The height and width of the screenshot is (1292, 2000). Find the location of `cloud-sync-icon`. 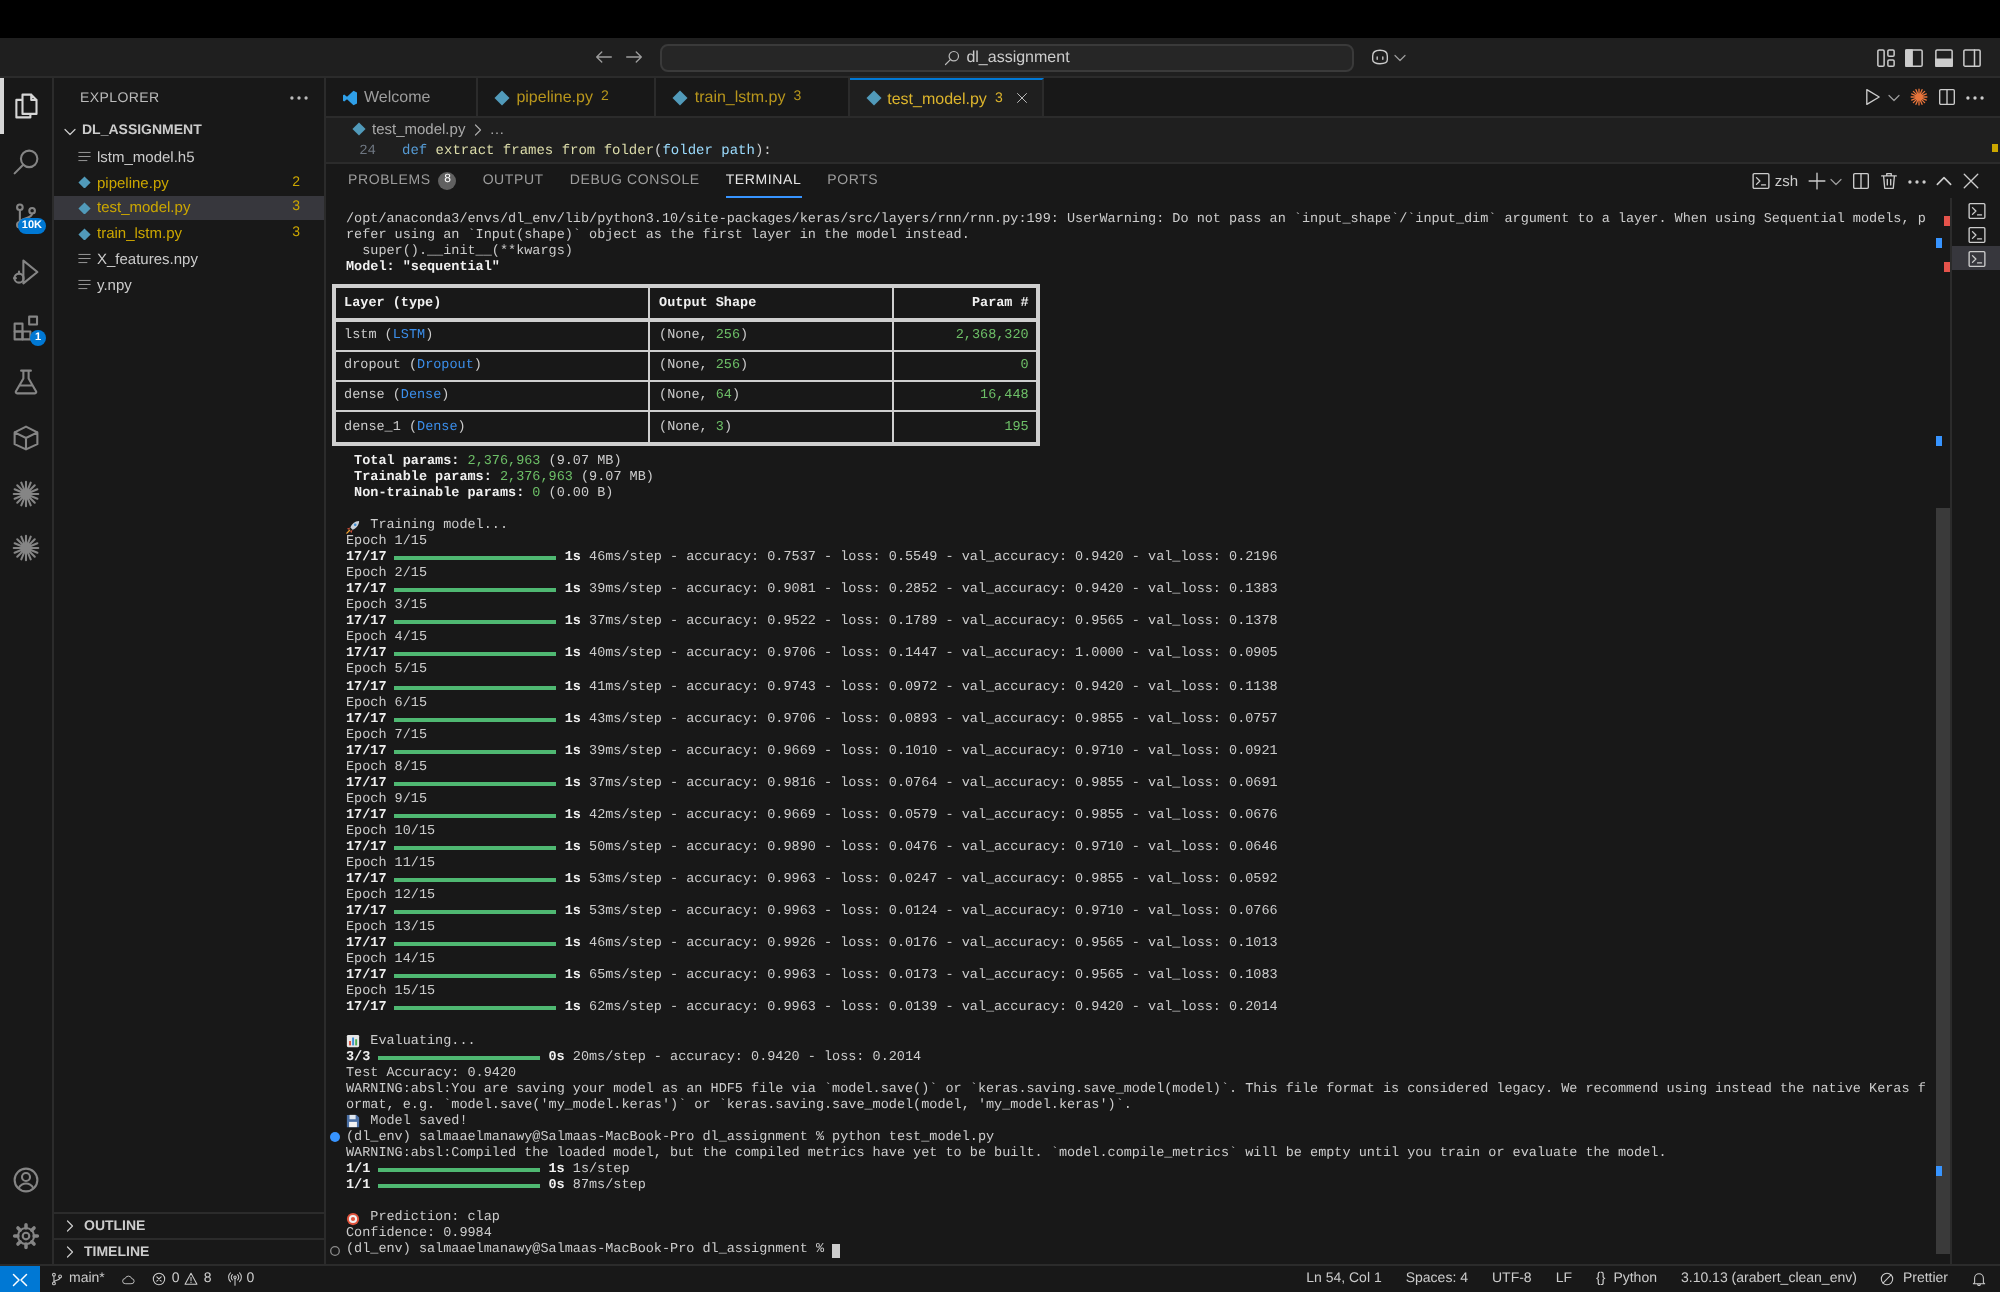

cloud-sync-icon is located at coordinates (128, 1279).